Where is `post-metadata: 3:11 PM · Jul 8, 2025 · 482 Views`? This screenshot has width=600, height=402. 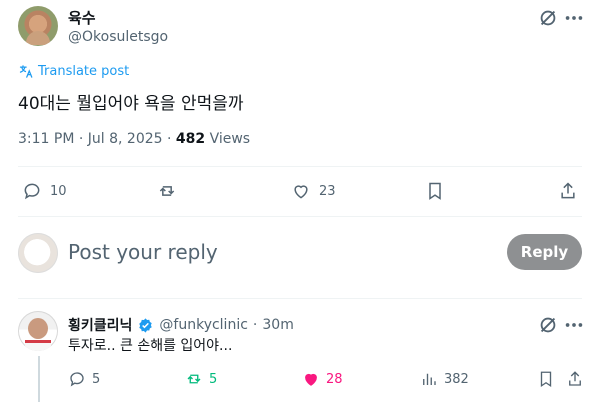 post-metadata: 3:11 PM · Jul 8, 2025 · 482 Views is located at coordinates (134, 139).